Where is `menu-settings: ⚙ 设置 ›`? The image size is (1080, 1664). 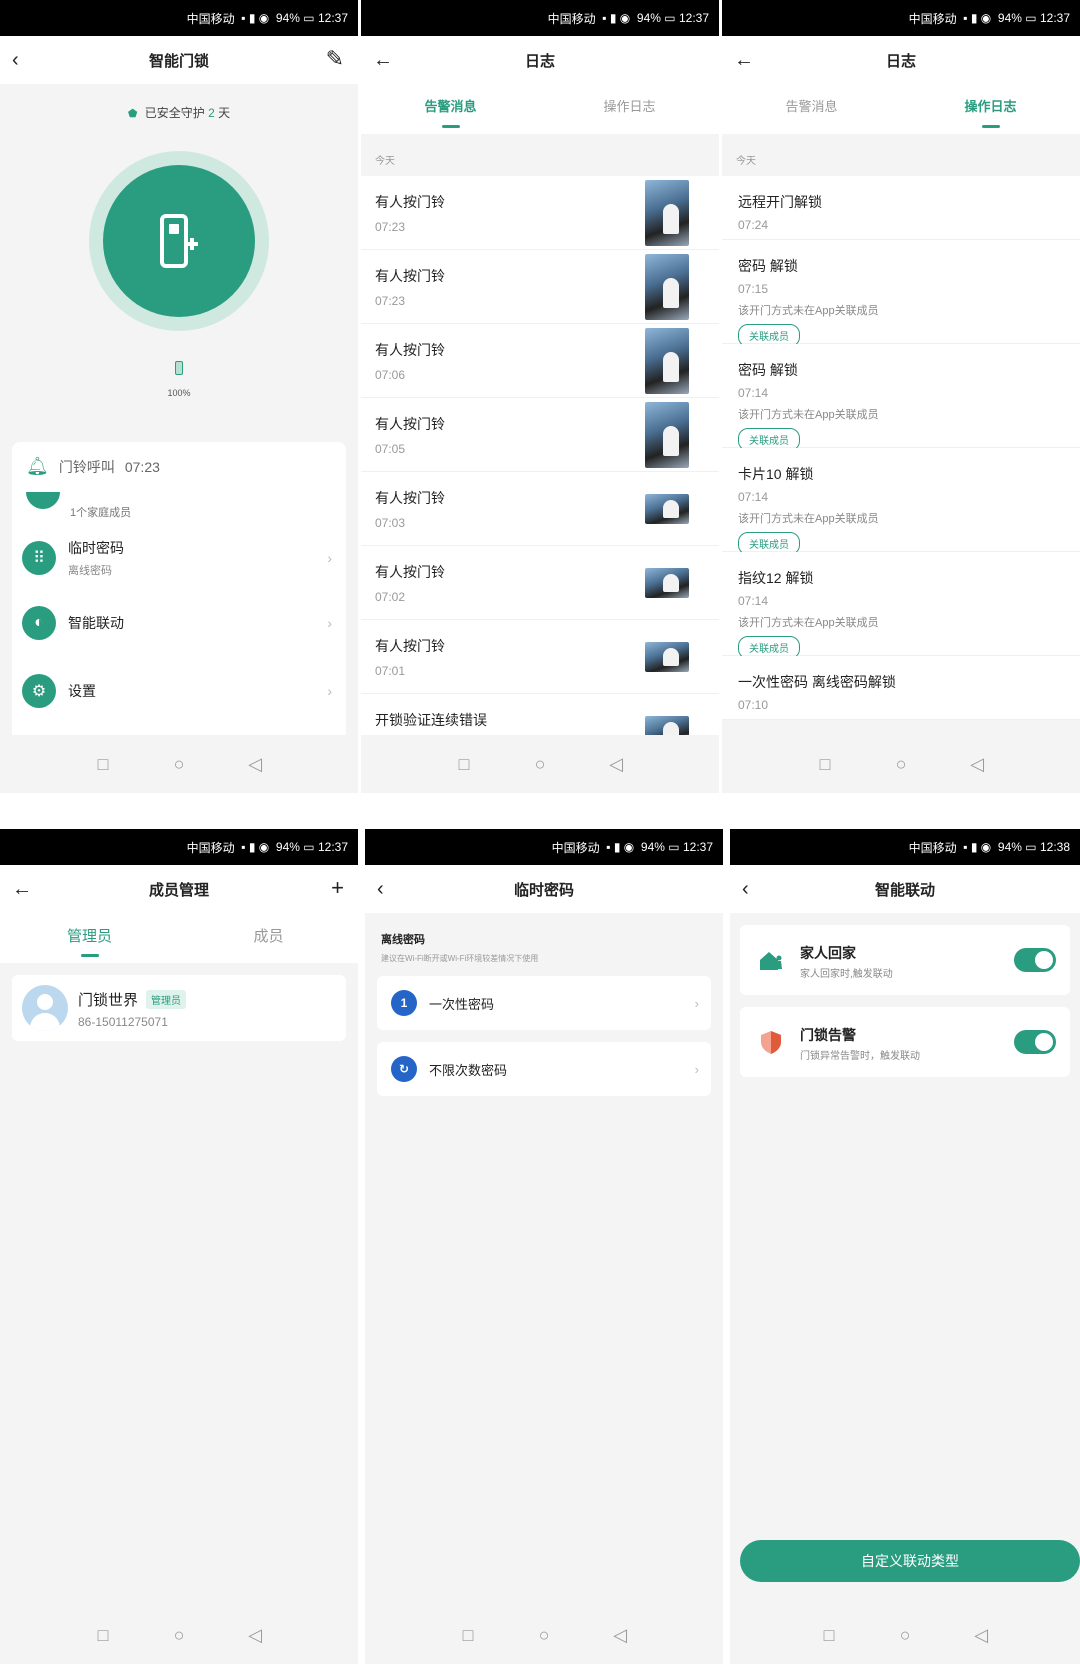 menu-settings: ⚙ 设置 › is located at coordinates (179, 691).